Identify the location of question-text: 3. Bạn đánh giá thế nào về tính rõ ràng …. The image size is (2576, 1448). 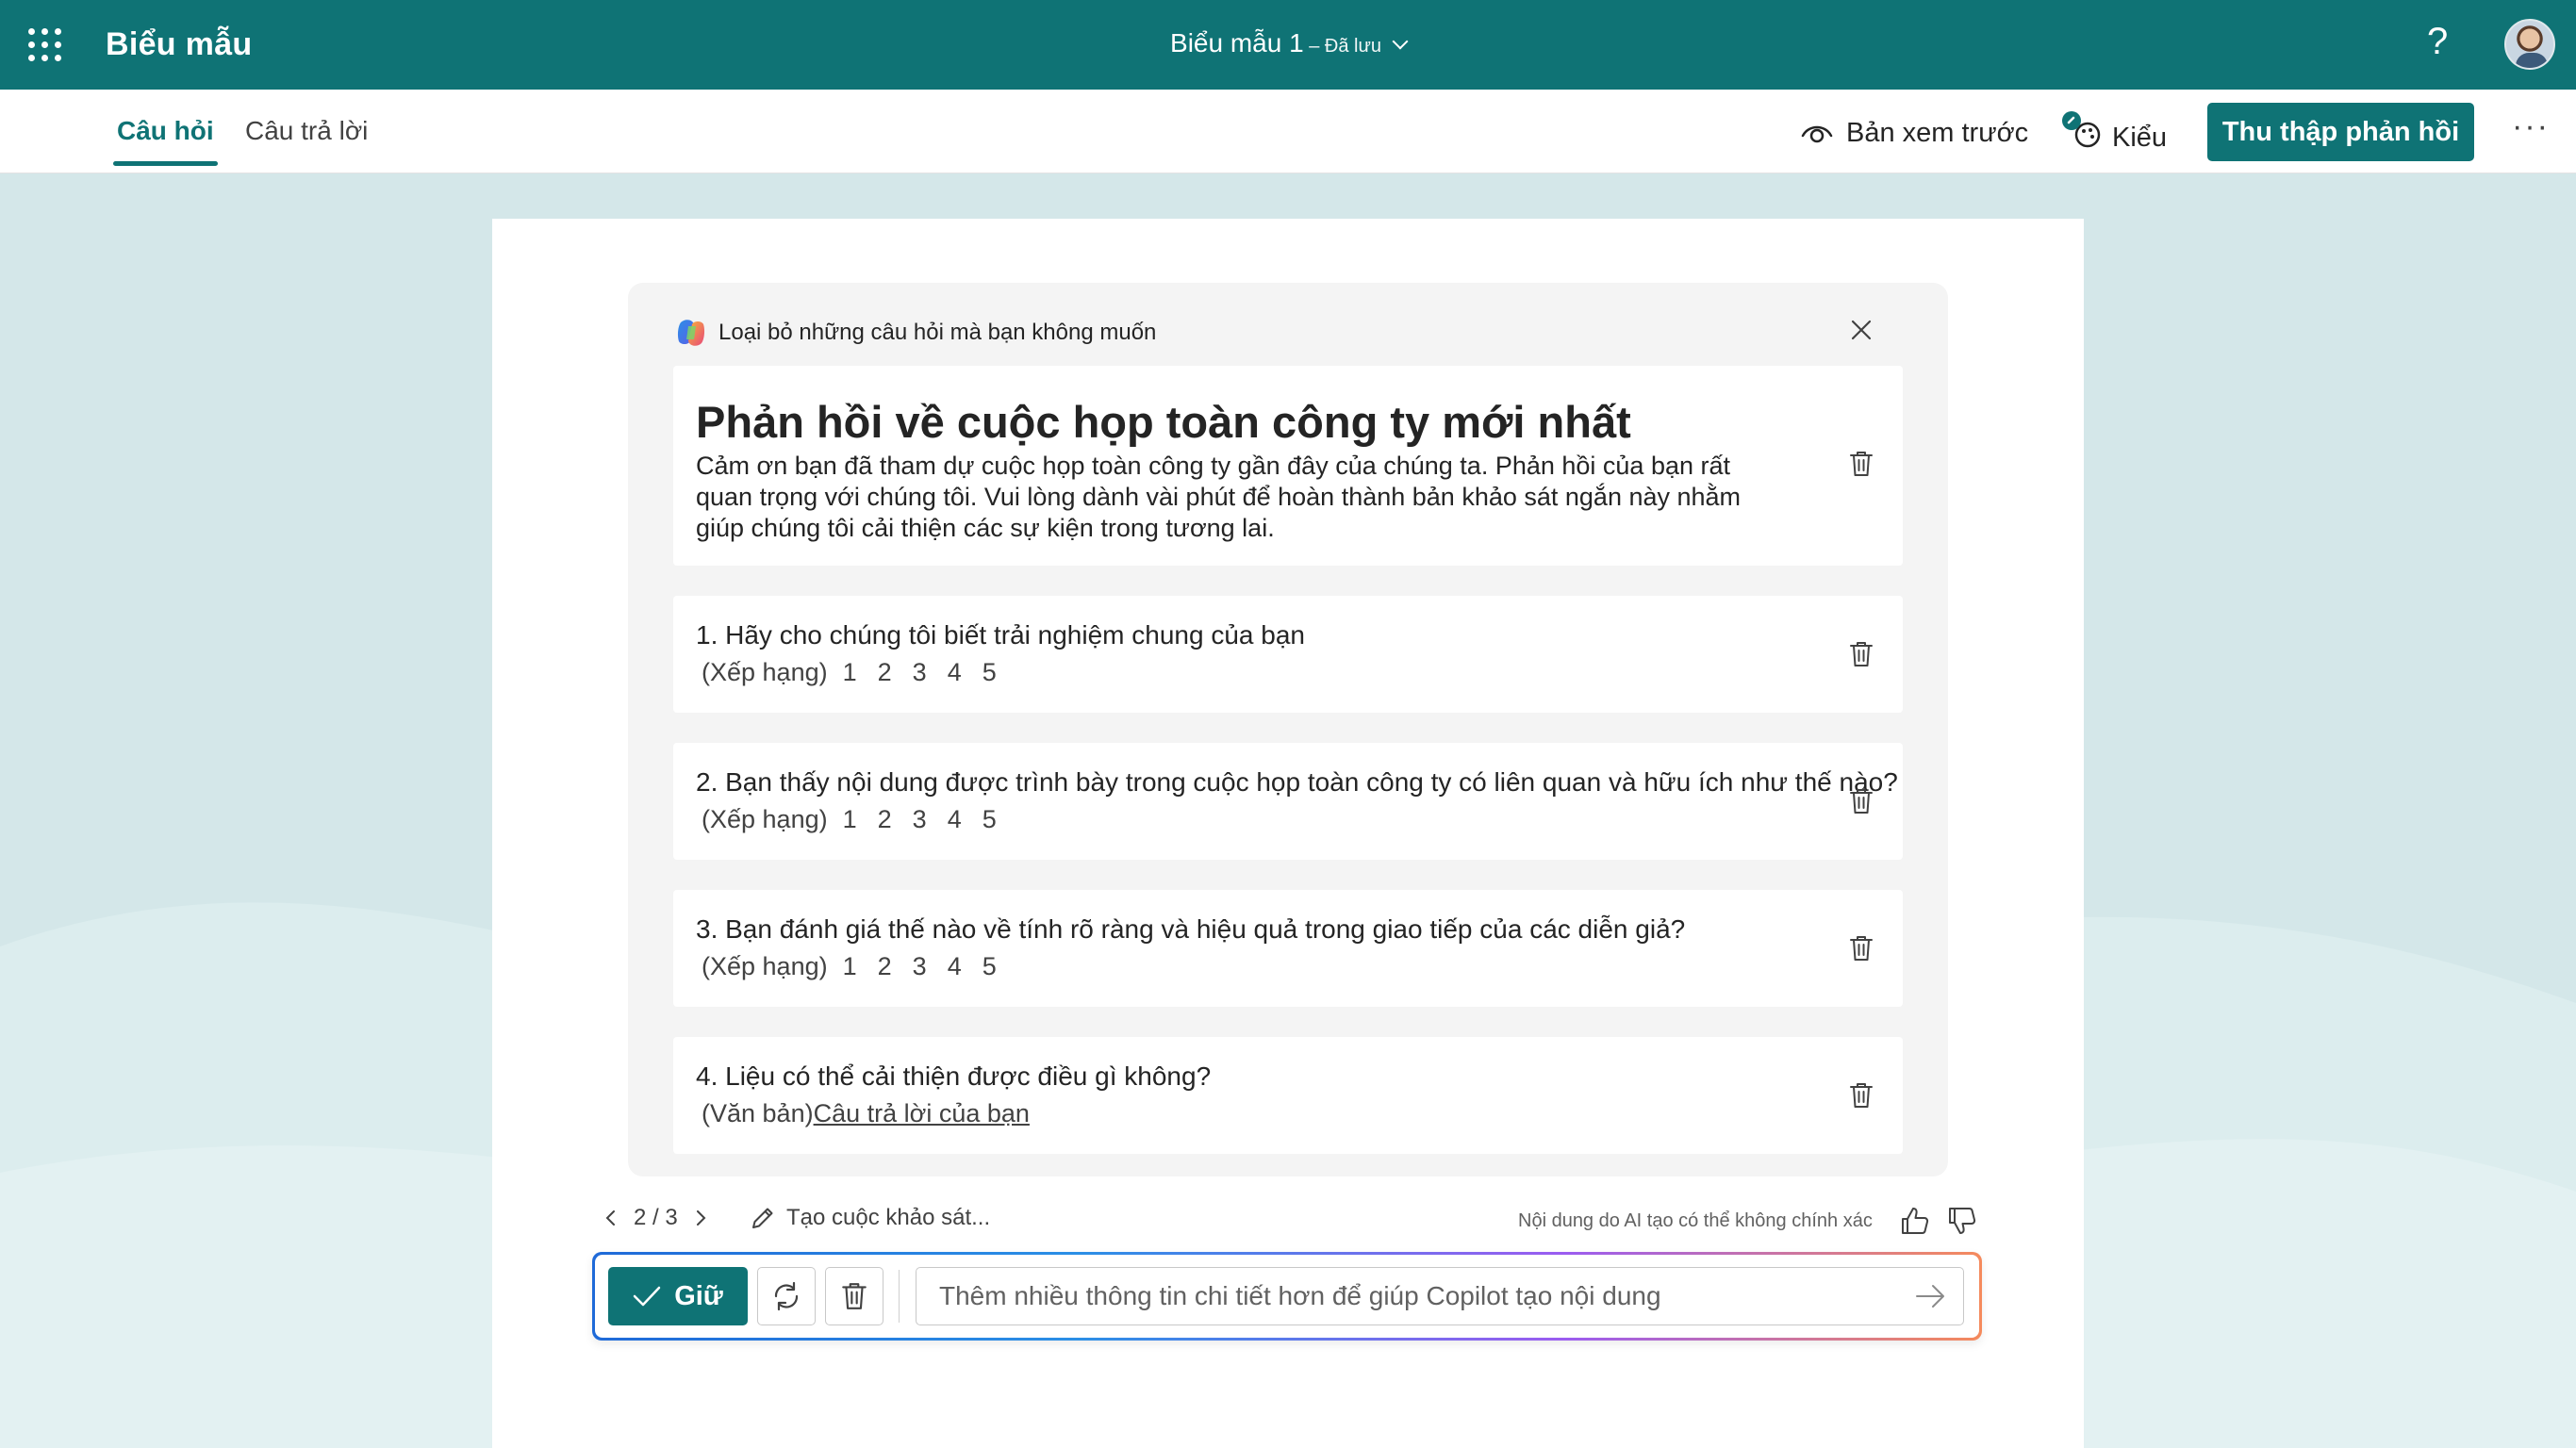
(1191, 929).